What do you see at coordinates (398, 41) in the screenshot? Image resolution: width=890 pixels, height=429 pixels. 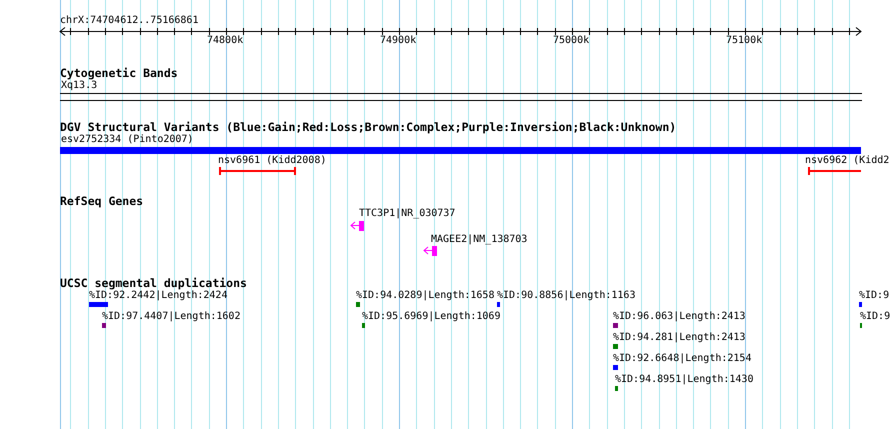 I see `tick-label: 74900k` at bounding box center [398, 41].